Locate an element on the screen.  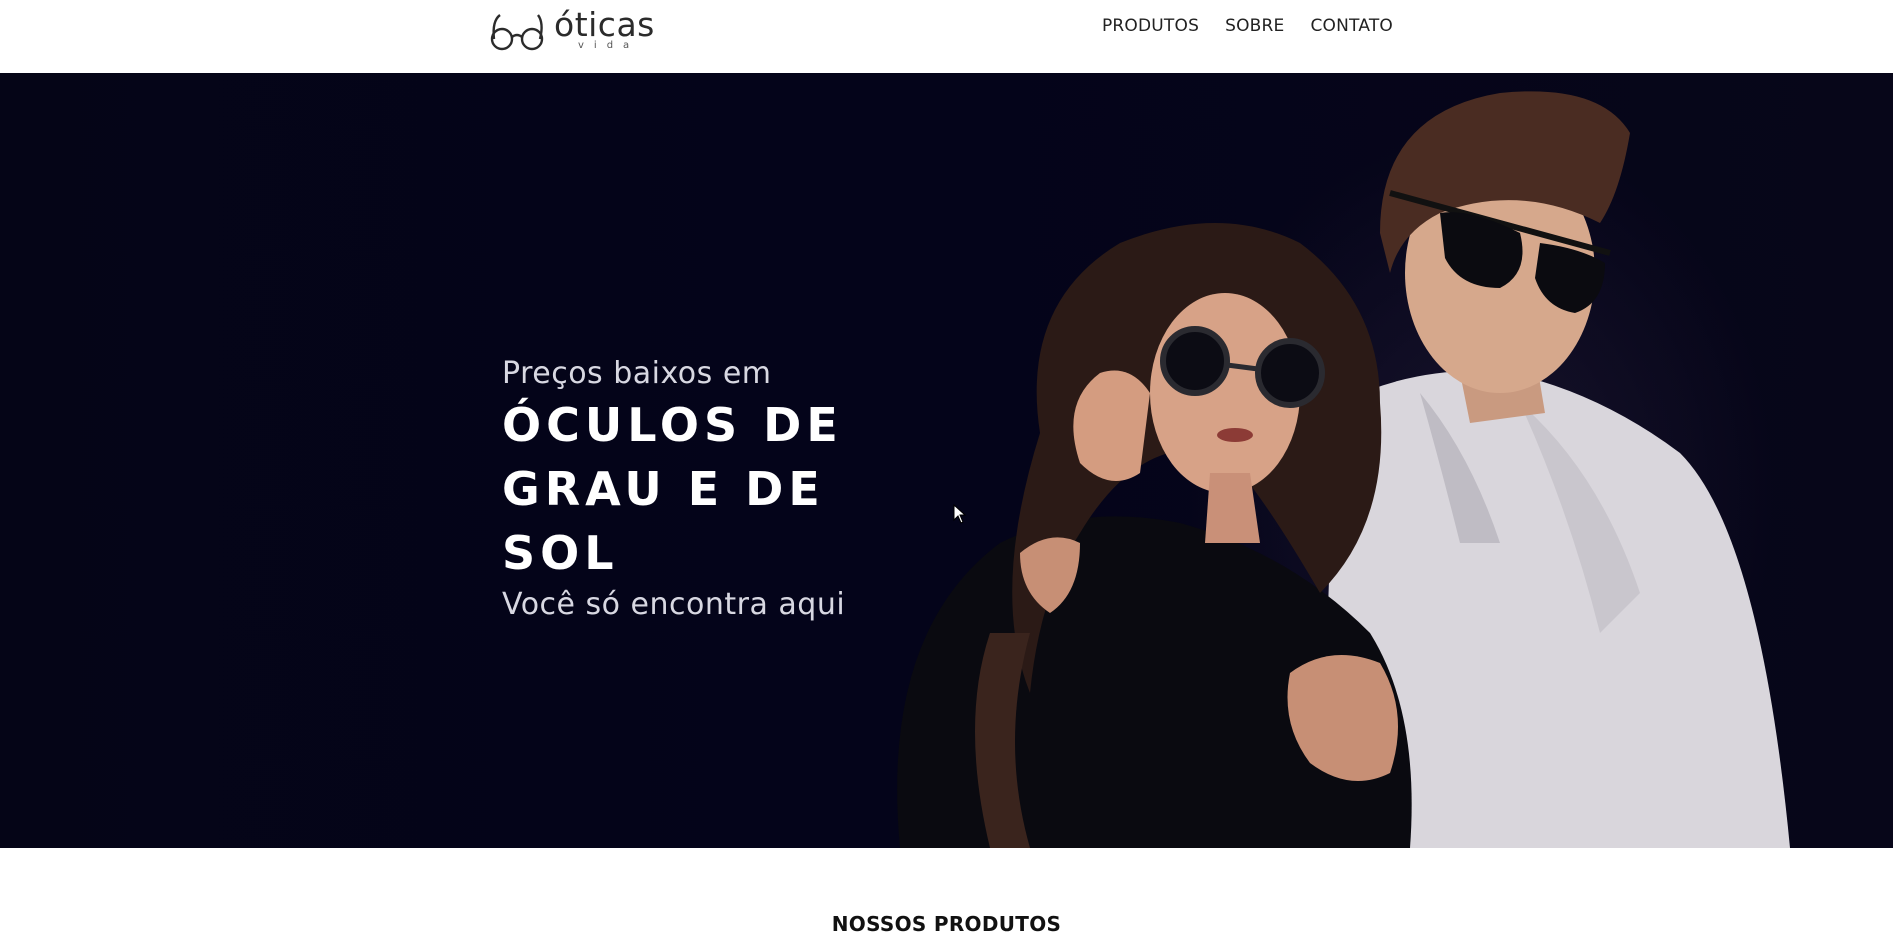
logo-name: óticas is located at coordinates (604, 24).